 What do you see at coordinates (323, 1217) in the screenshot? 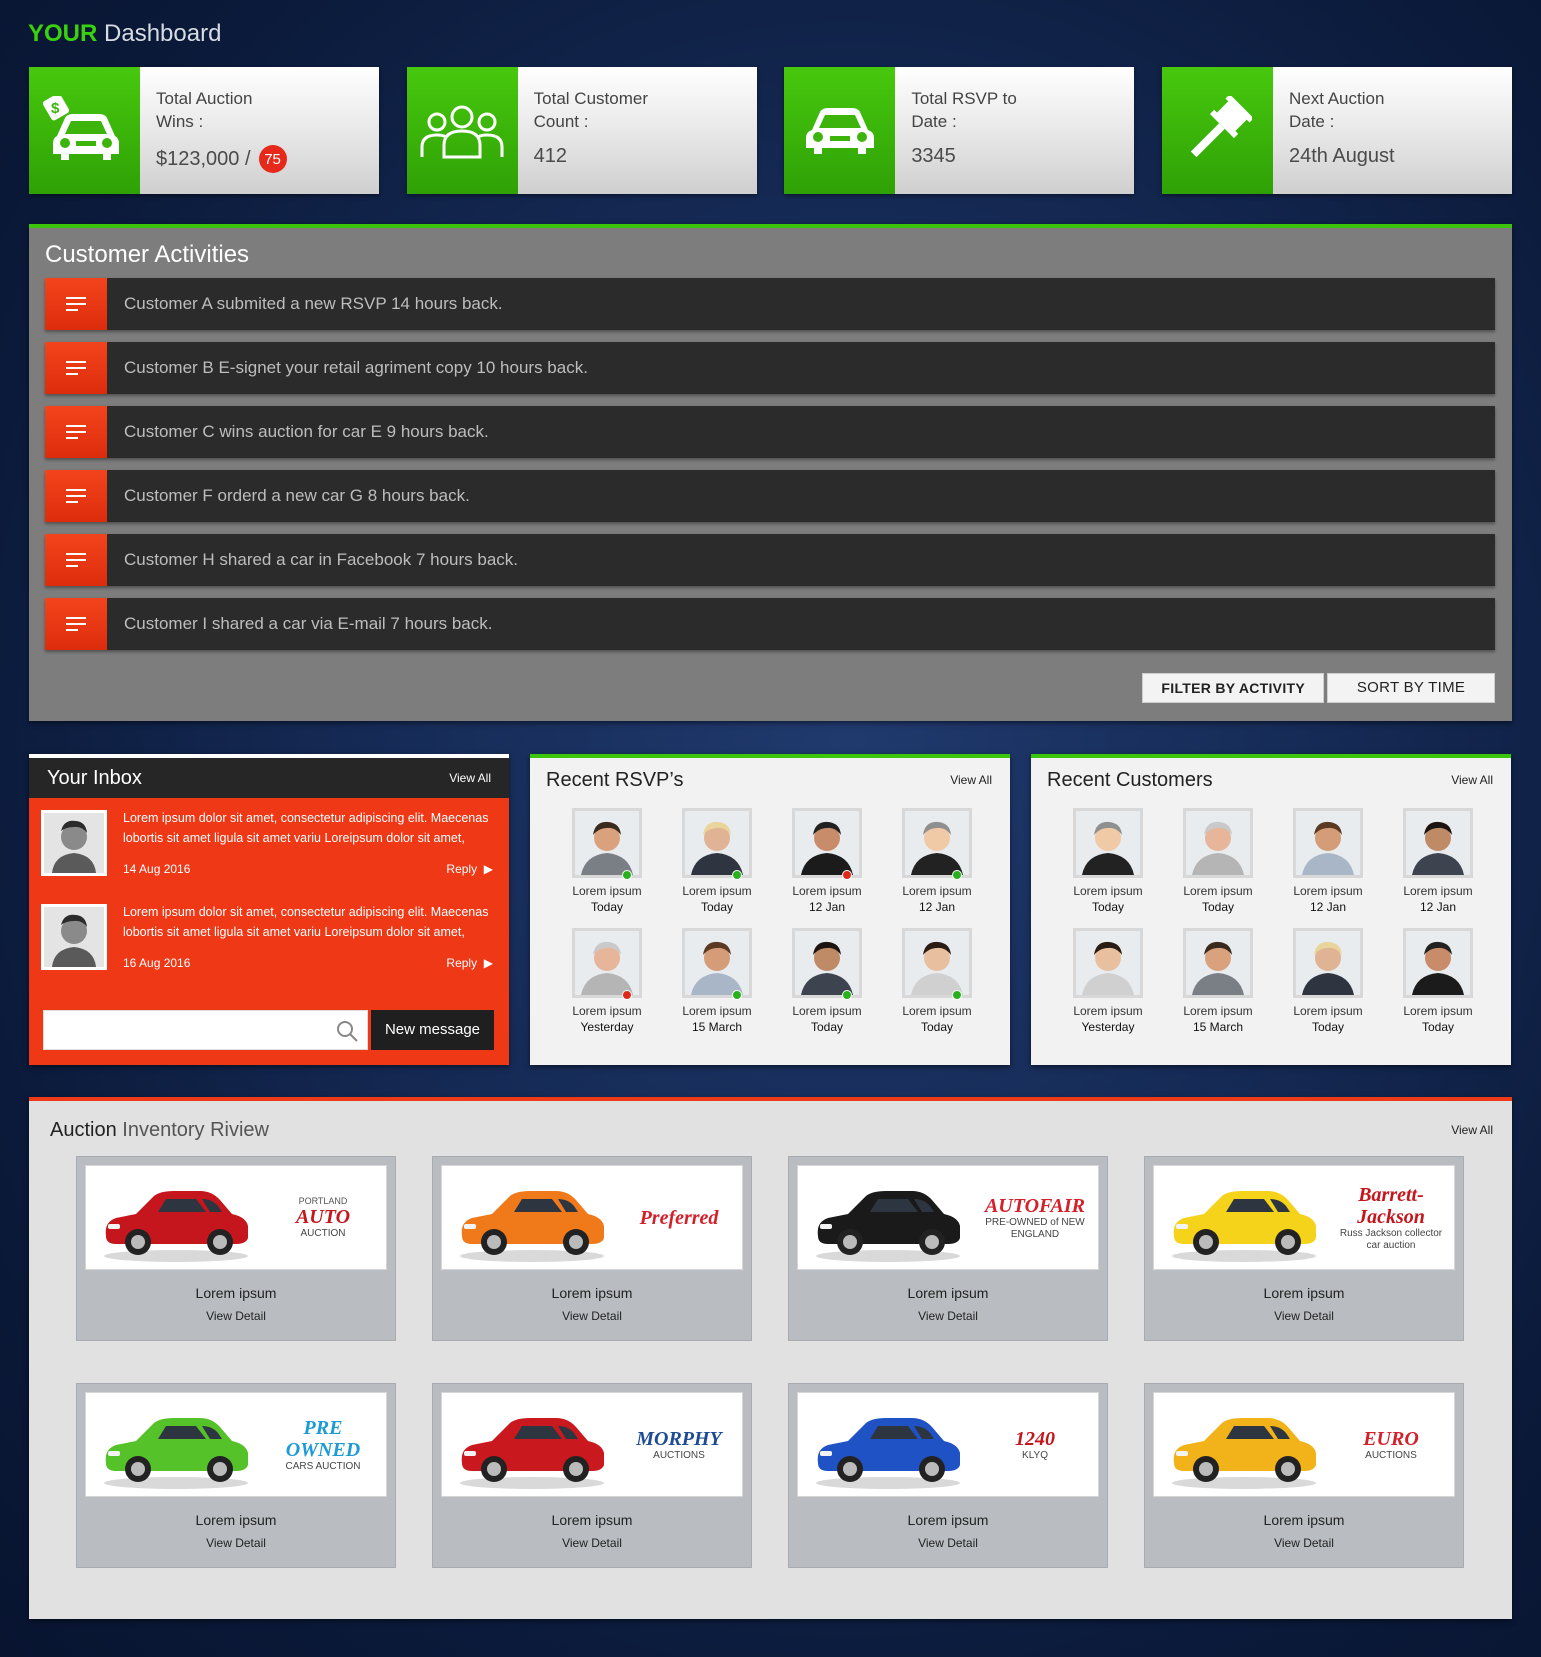
I see `logo-line2: AUTO` at bounding box center [323, 1217].